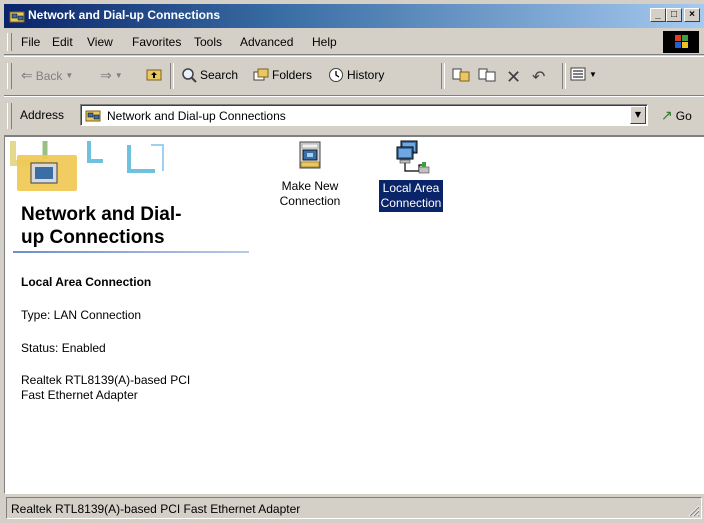 The width and height of the screenshot is (704, 523). I want to click on views-button: ▼, so click(583, 74).